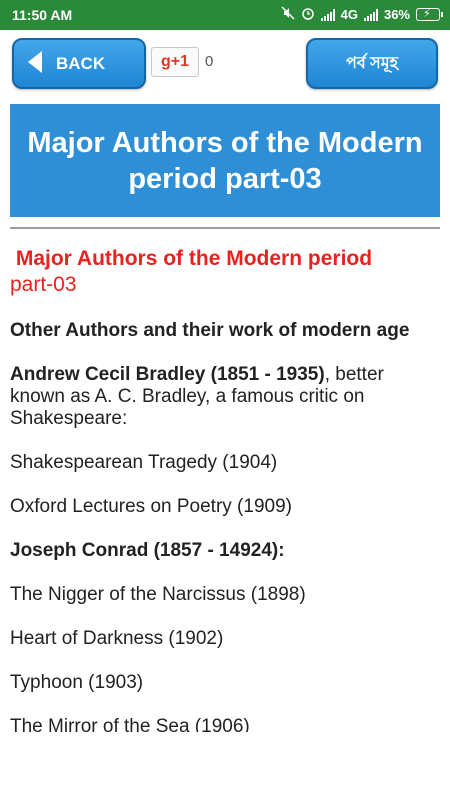 This screenshot has height=800, width=450. What do you see at coordinates (362, 14) in the screenshot?
I see `status-icons: 4G 36% ⚡` at bounding box center [362, 14].